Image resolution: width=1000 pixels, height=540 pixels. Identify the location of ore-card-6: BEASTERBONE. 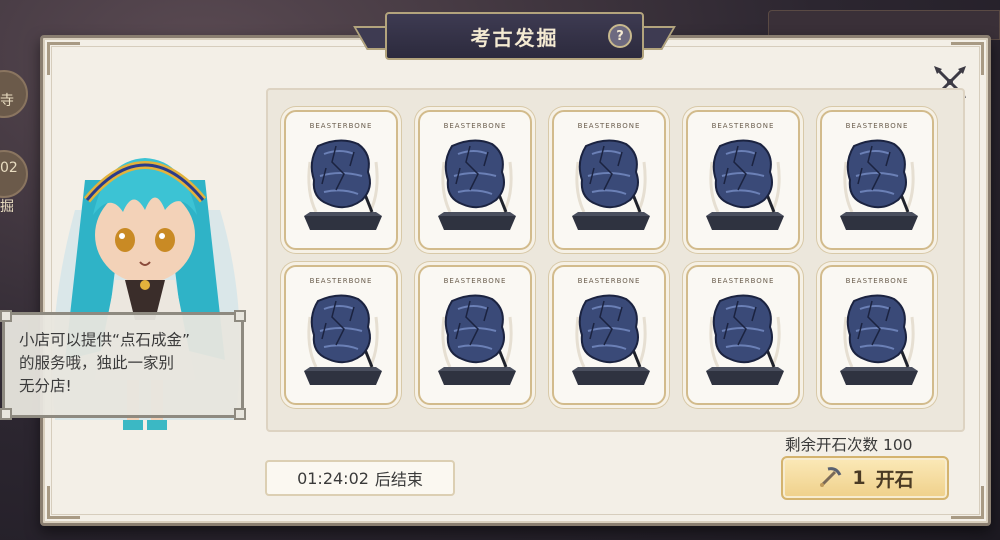
(341, 335).